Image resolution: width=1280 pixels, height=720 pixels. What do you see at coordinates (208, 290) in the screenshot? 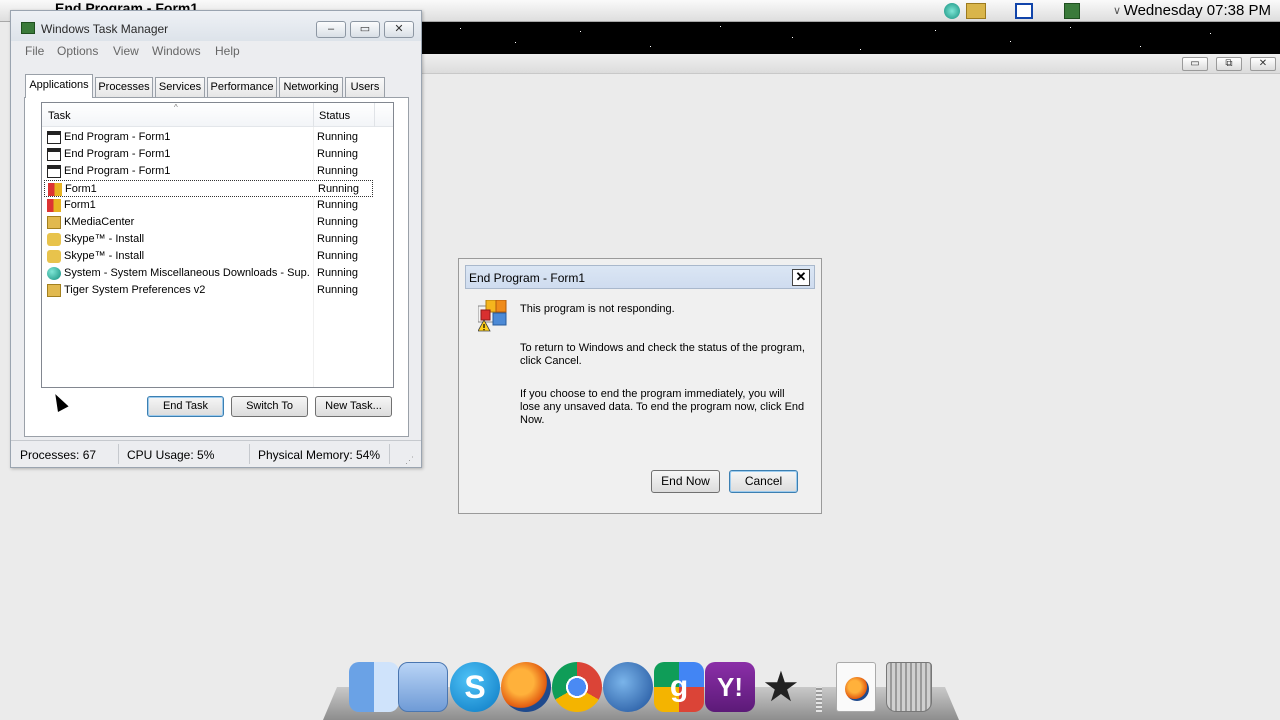
I see `task-row: Tiger System Preferences v2 Running` at bounding box center [208, 290].